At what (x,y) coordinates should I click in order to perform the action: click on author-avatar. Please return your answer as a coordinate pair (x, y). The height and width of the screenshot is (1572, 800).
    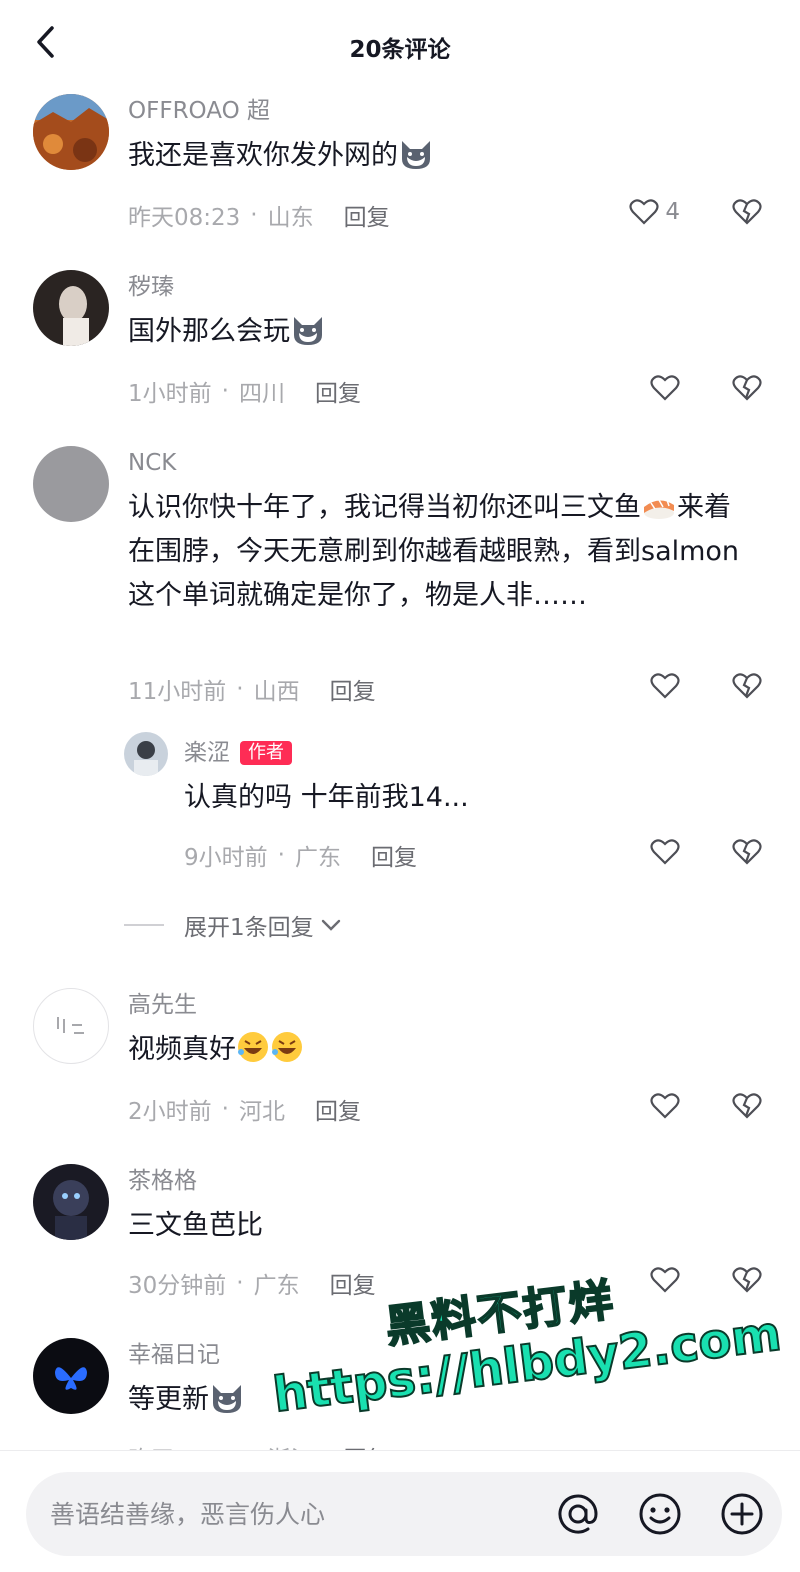
    Looking at the image, I should click on (146, 754).